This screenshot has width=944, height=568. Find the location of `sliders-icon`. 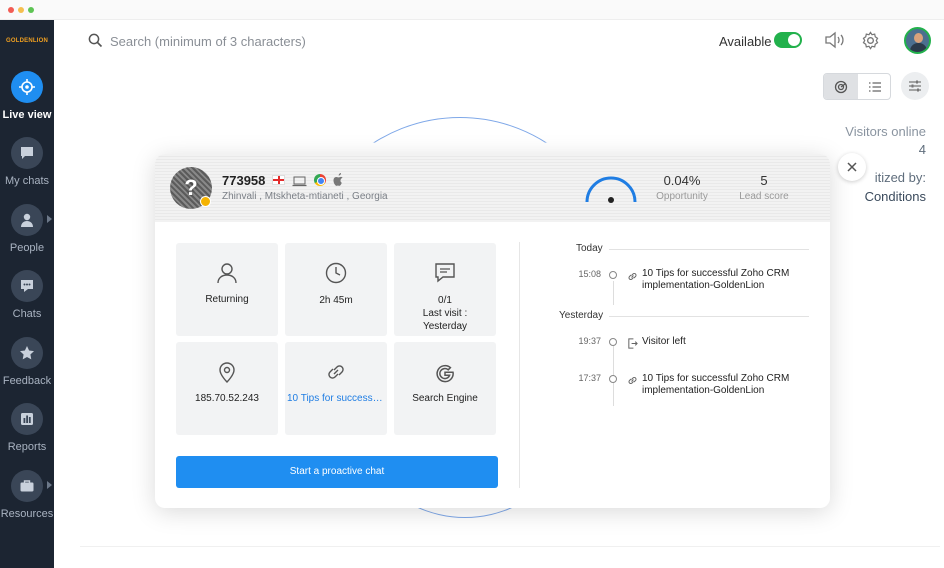

sliders-icon is located at coordinates (915, 86).